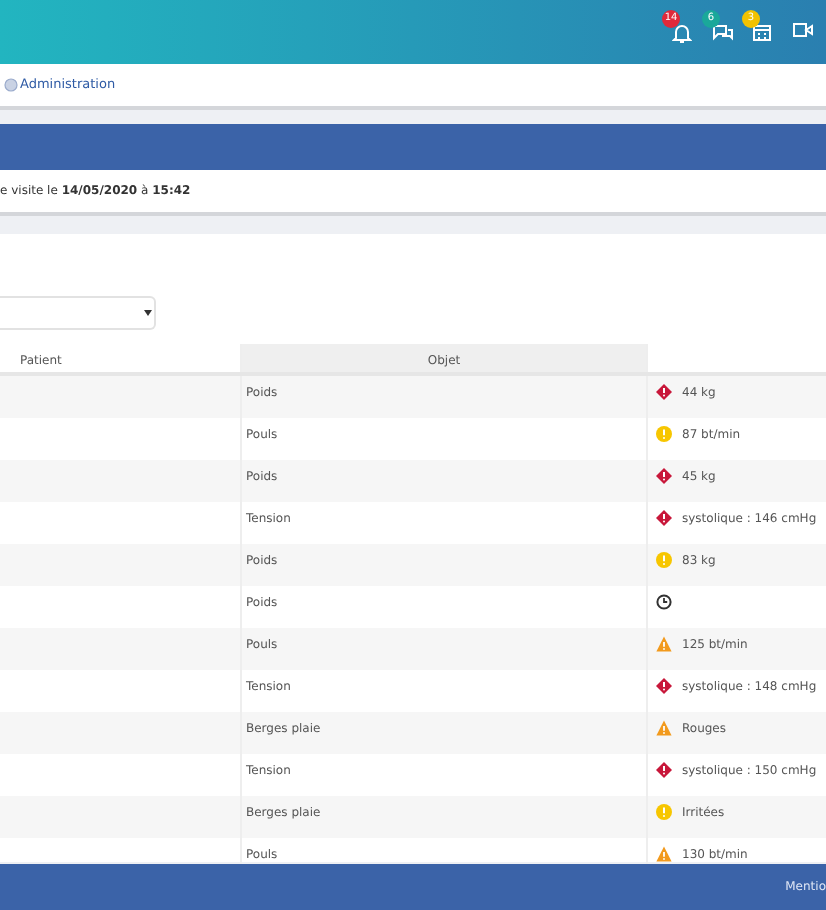  Describe the element at coordinates (762, 32) in the screenshot. I see `calendar-icon` at that location.